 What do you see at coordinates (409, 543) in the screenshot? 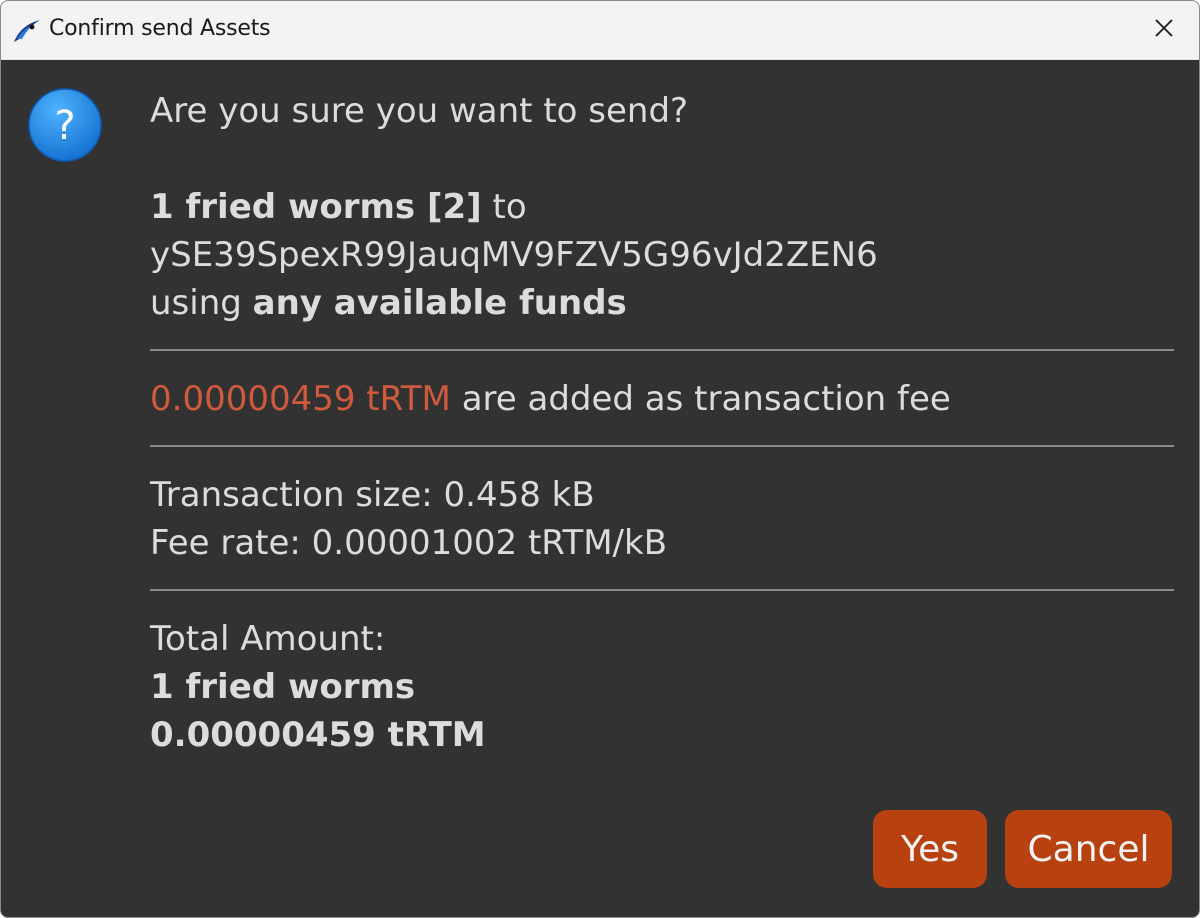
I see `fee-rate: Fee rate: 0.00001002 tRTM/kB` at bounding box center [409, 543].